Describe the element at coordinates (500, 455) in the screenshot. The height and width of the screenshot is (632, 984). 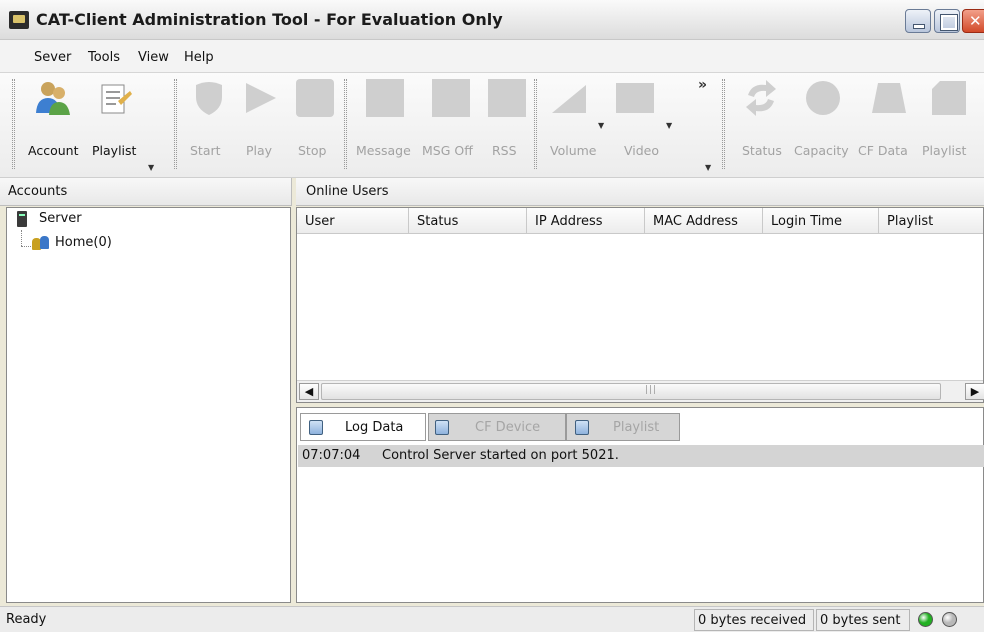
I see `log-message: Control Server started on port 5021.` at that location.